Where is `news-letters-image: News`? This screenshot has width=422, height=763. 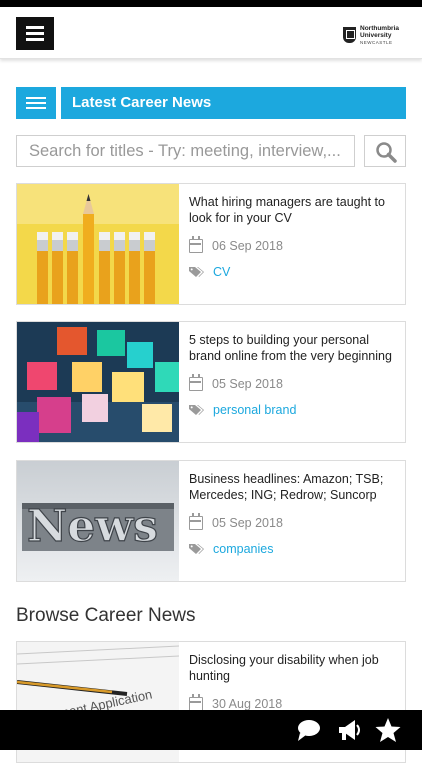 news-letters-image: News is located at coordinates (98, 521).